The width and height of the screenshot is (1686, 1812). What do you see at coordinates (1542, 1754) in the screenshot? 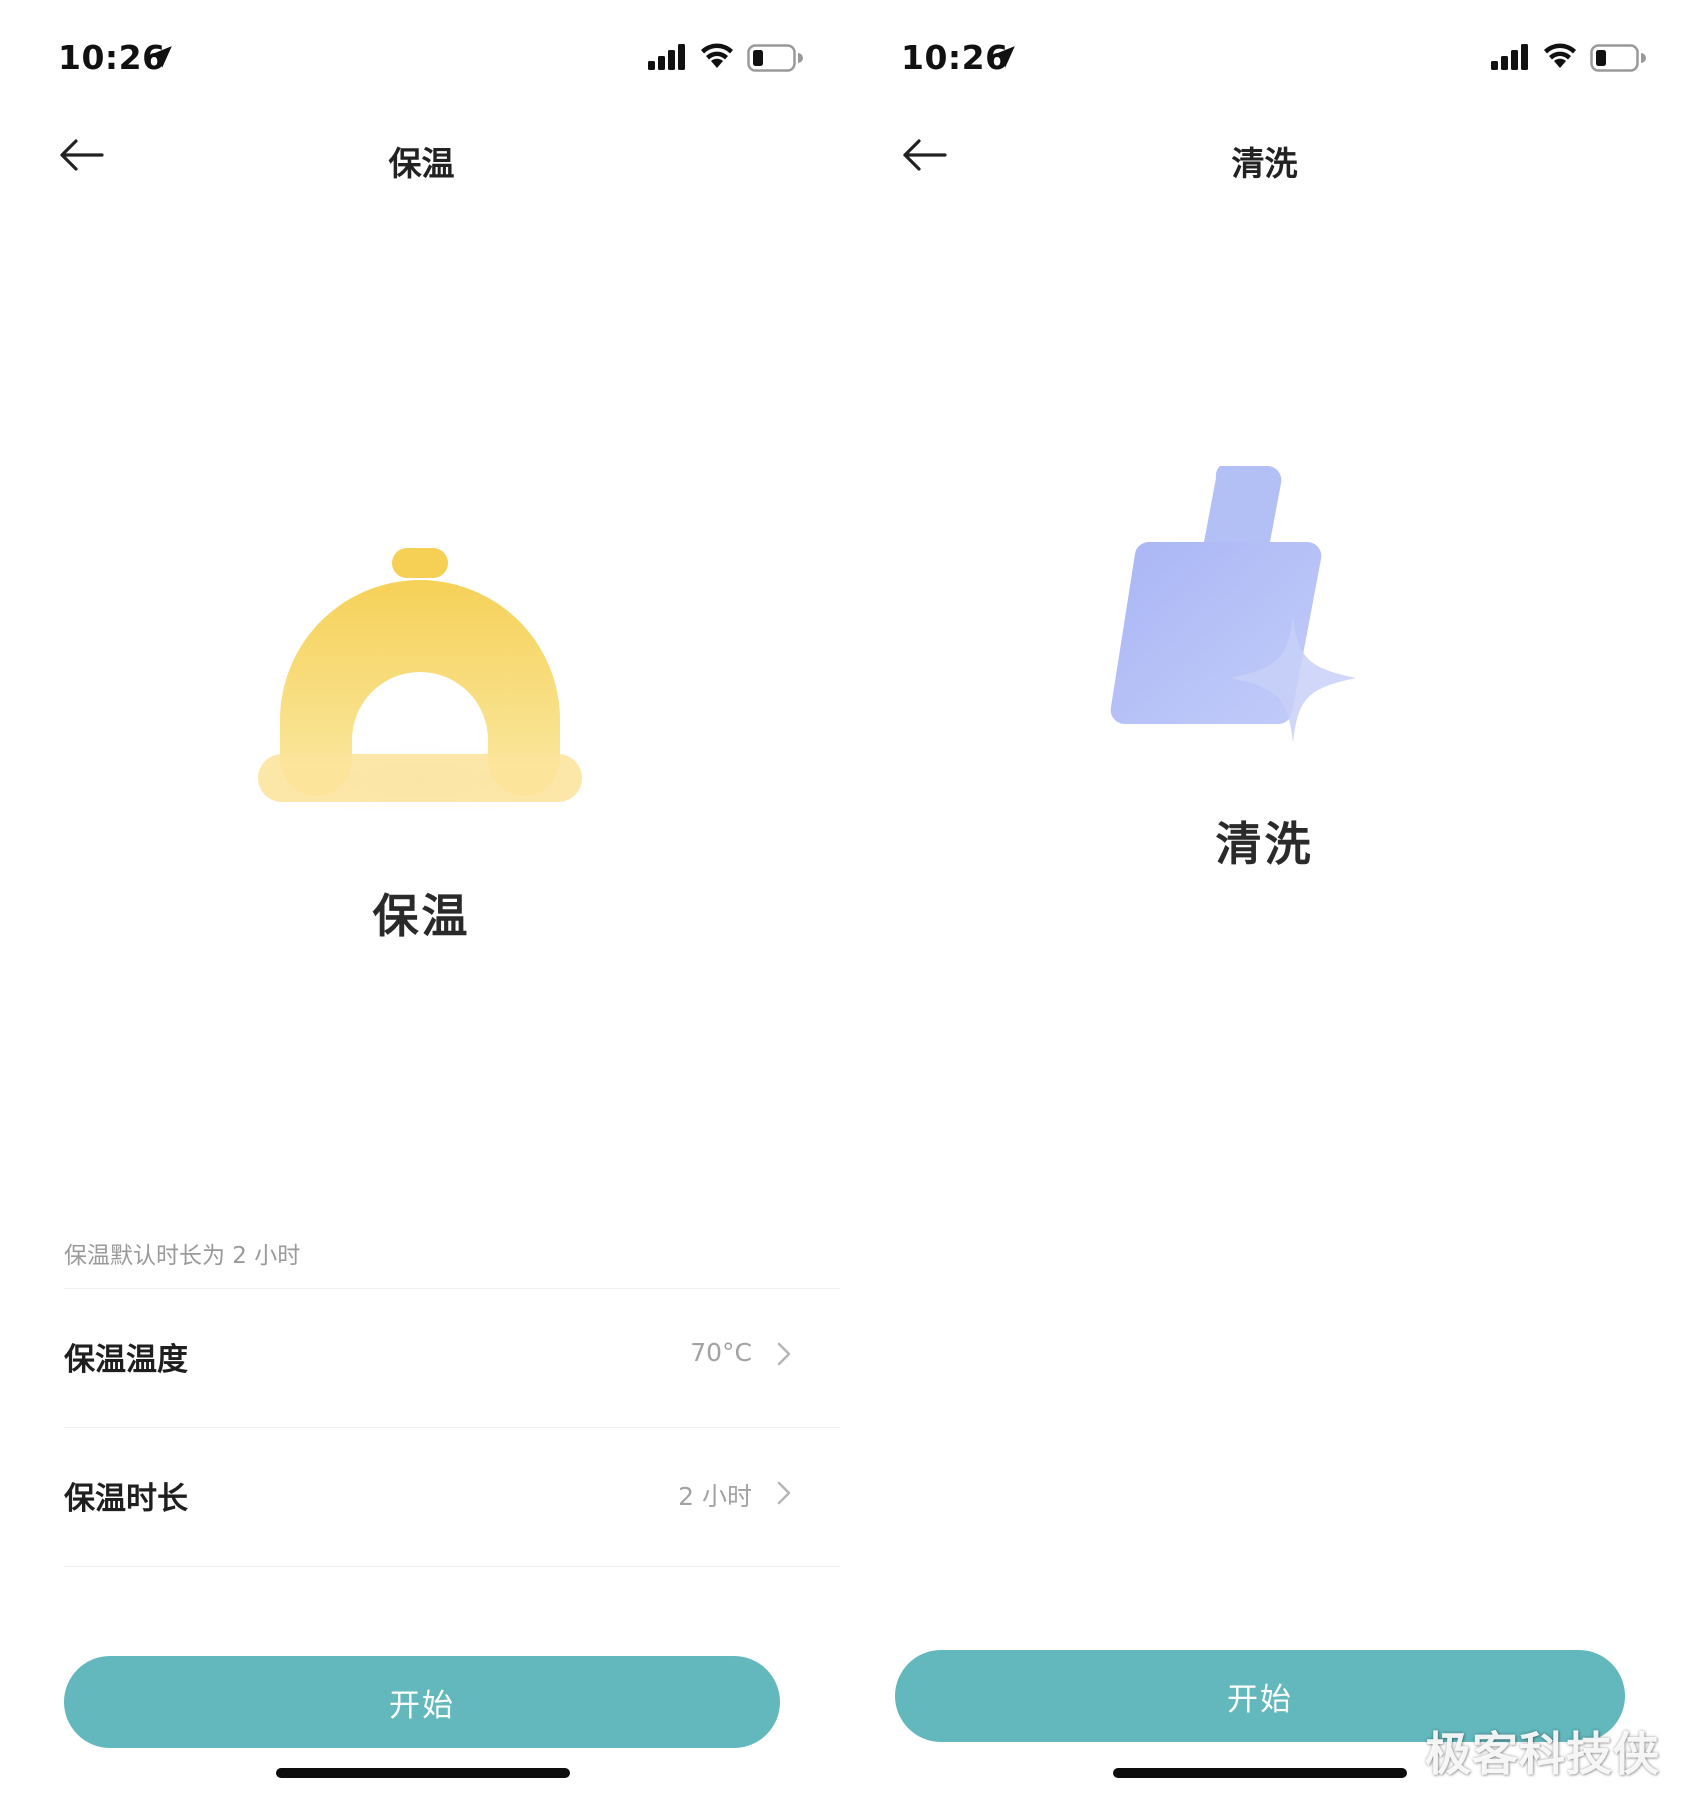
I see `watermark-text: 极客科技侠` at bounding box center [1542, 1754].